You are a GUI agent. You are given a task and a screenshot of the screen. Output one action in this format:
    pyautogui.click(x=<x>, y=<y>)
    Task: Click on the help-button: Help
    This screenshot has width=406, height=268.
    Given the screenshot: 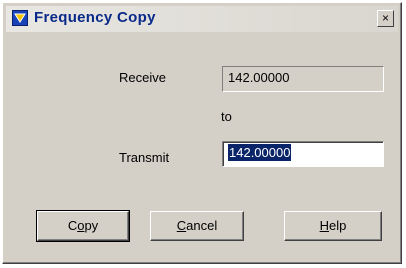 What is the action you would take?
    pyautogui.click(x=333, y=226)
    